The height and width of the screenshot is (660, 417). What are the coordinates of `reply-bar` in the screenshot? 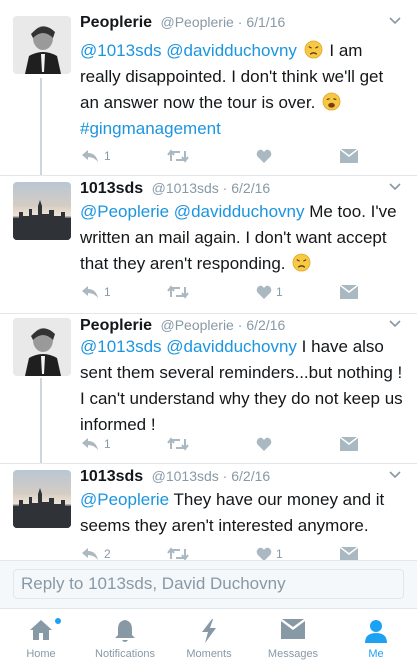 It's located at (208, 584).